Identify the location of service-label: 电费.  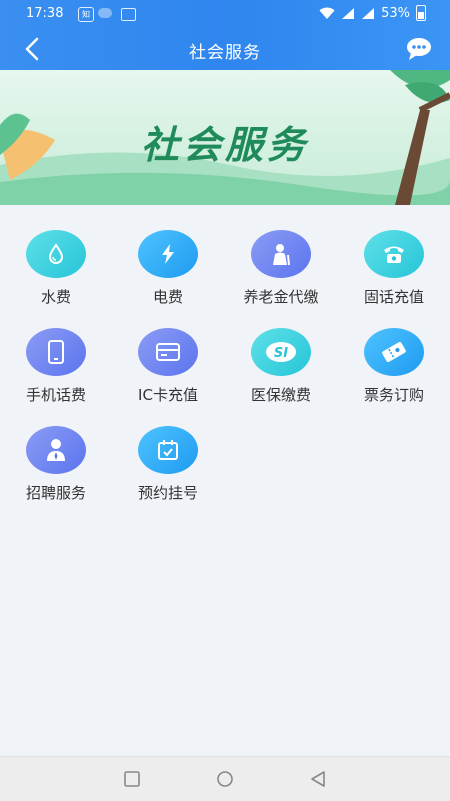
(167, 297).